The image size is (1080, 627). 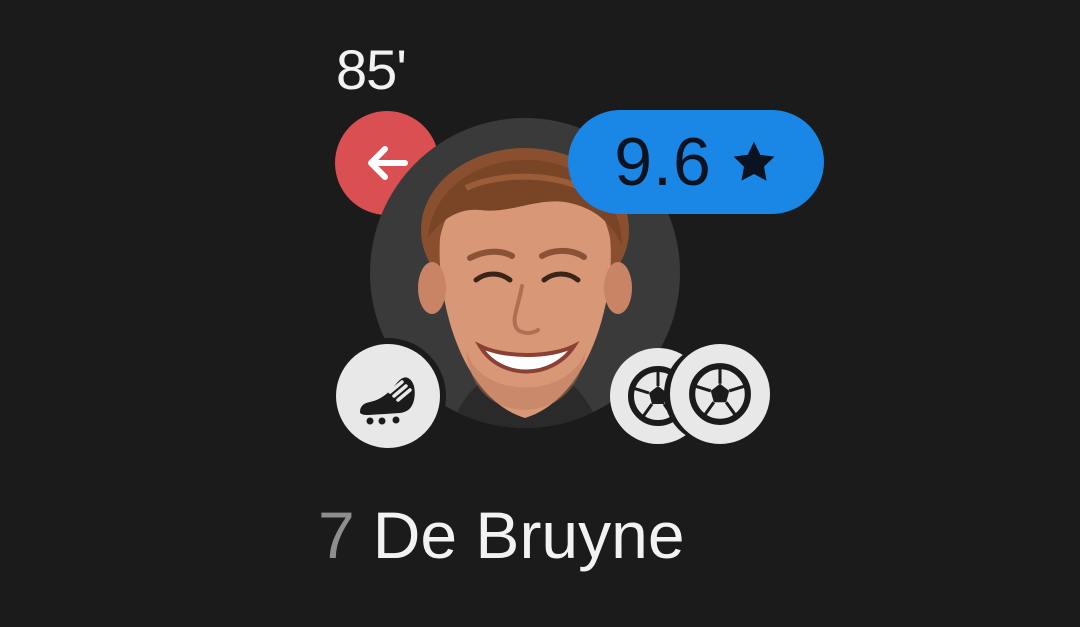 What do you see at coordinates (528, 535) in the screenshot?
I see `player-name: De Bruyne` at bounding box center [528, 535].